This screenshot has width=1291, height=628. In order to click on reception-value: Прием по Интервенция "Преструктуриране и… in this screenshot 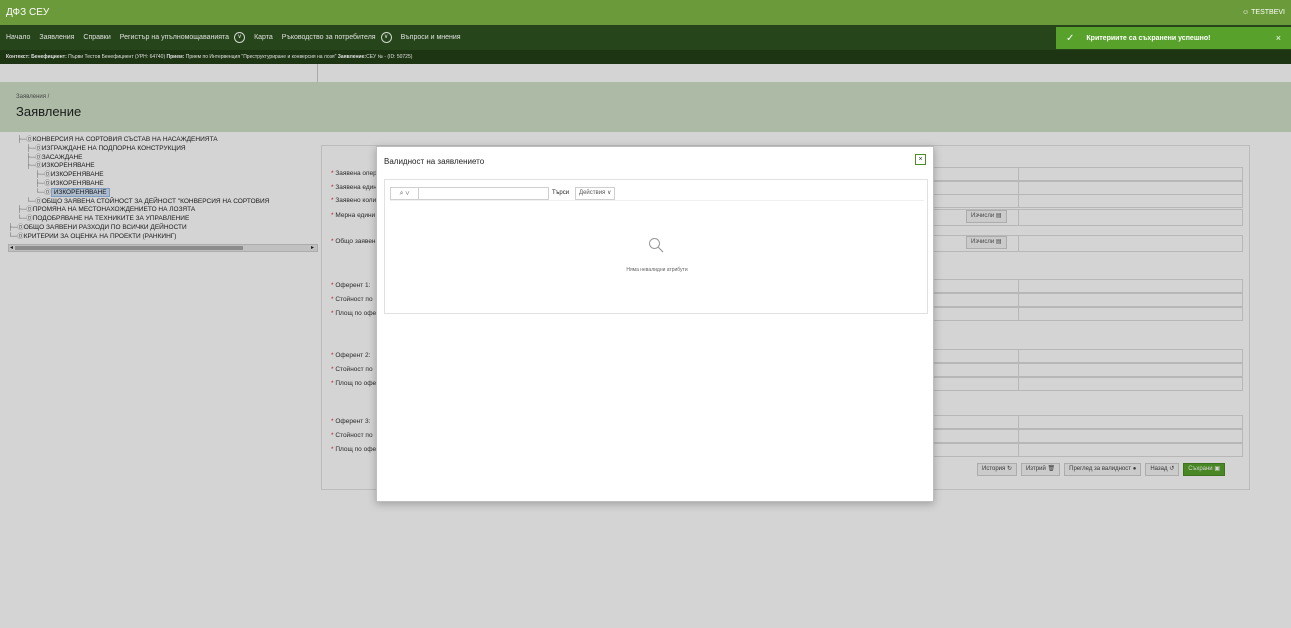, I will do `click(261, 57)`.